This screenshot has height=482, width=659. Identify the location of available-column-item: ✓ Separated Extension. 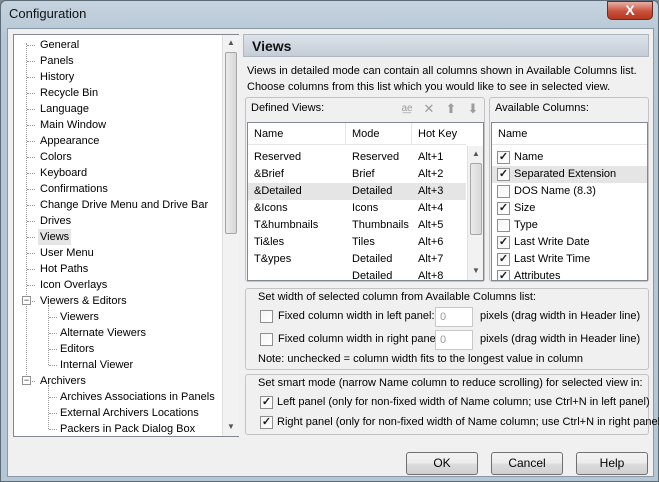
(569, 174).